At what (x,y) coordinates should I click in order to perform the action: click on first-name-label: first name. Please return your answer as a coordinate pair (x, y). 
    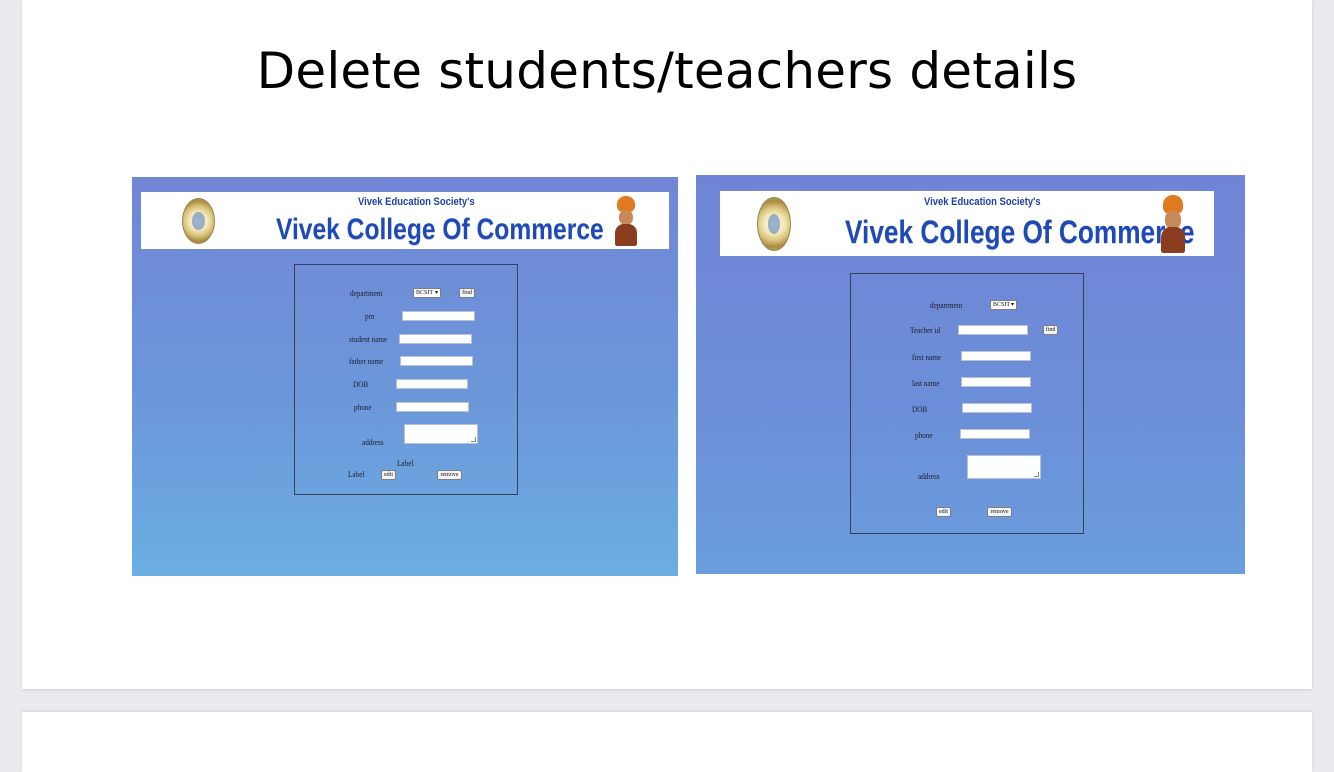
    Looking at the image, I should click on (926, 357).